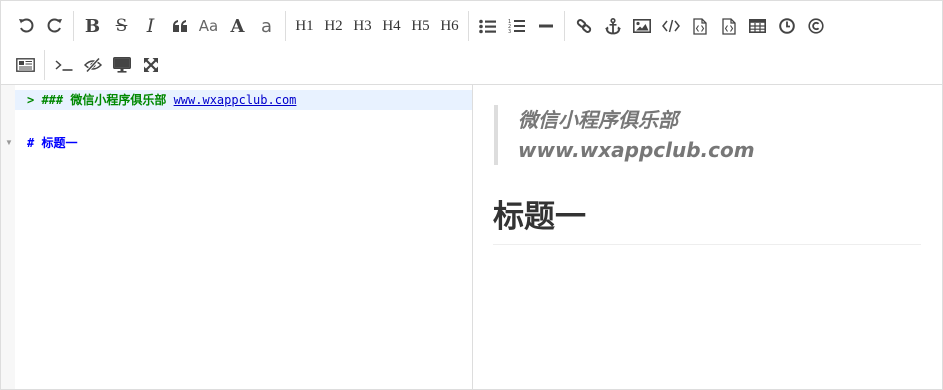 The image size is (943, 390). I want to click on uppercase-button: Aa, so click(208, 26).